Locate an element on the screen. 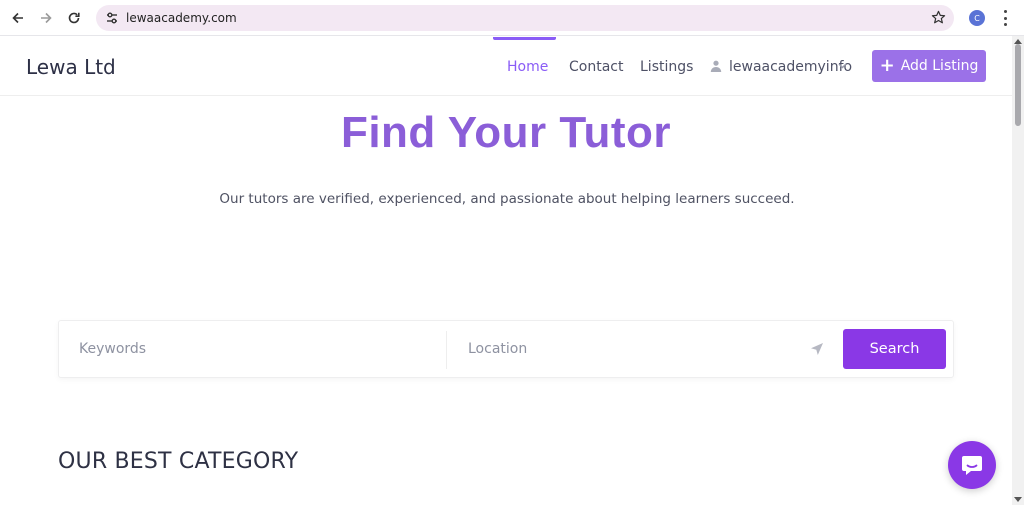  bookmark-star-icon is located at coordinates (938, 17).